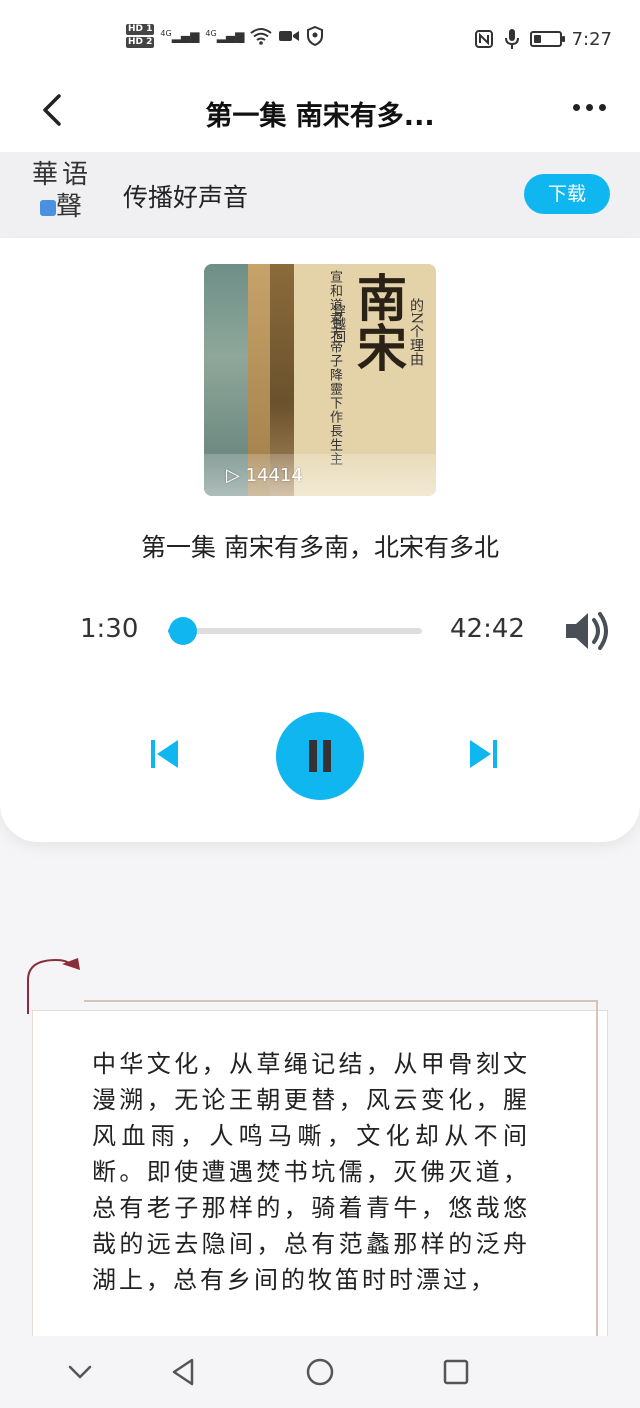 This screenshot has height=1408, width=640. I want to click on hd2-badge: HD 2, so click(140, 42).